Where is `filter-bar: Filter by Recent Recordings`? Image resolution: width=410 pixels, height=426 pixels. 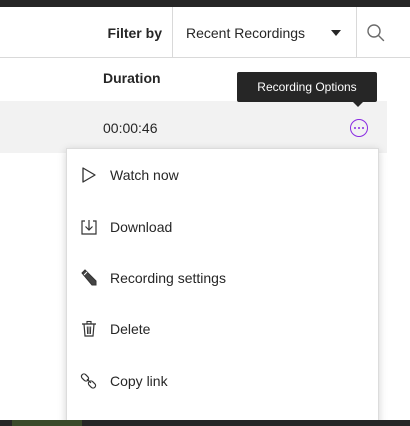 filter-bar: Filter by Recent Recordings is located at coordinates (205, 32).